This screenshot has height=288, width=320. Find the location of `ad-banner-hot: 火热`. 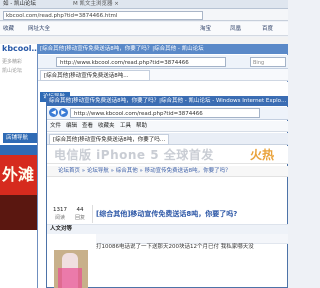

ad-banner-hot: 火热 is located at coordinates (262, 155).